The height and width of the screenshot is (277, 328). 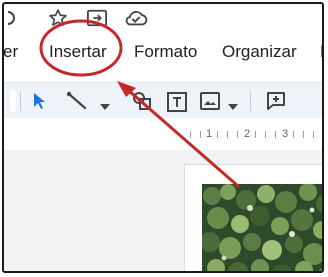 I want to click on ruler-track: 1 2 3, so click(x=253, y=135).